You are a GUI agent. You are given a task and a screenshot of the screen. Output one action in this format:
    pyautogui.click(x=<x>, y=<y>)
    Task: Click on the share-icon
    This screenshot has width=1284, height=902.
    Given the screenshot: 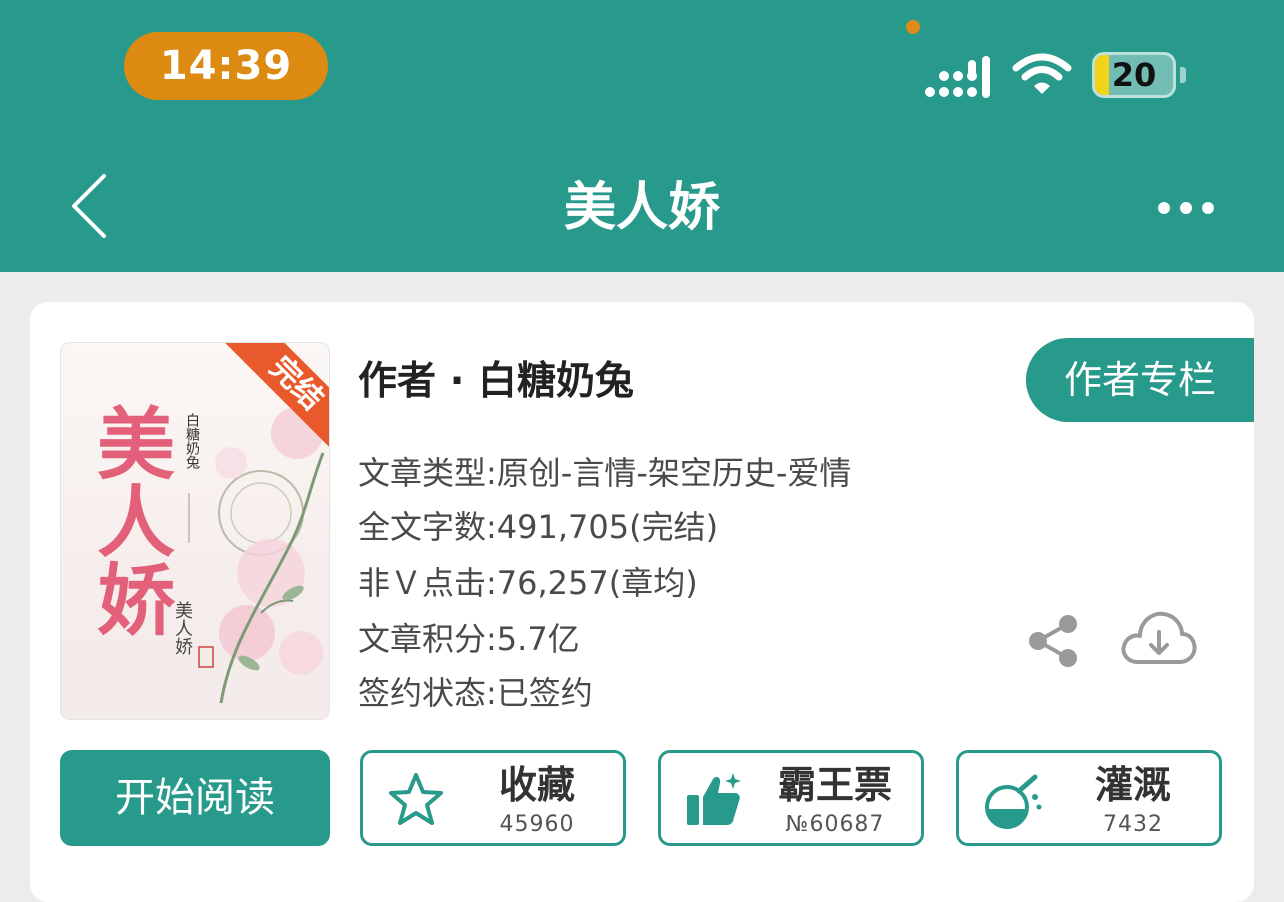 What is the action you would take?
    pyautogui.click(x=1053, y=641)
    